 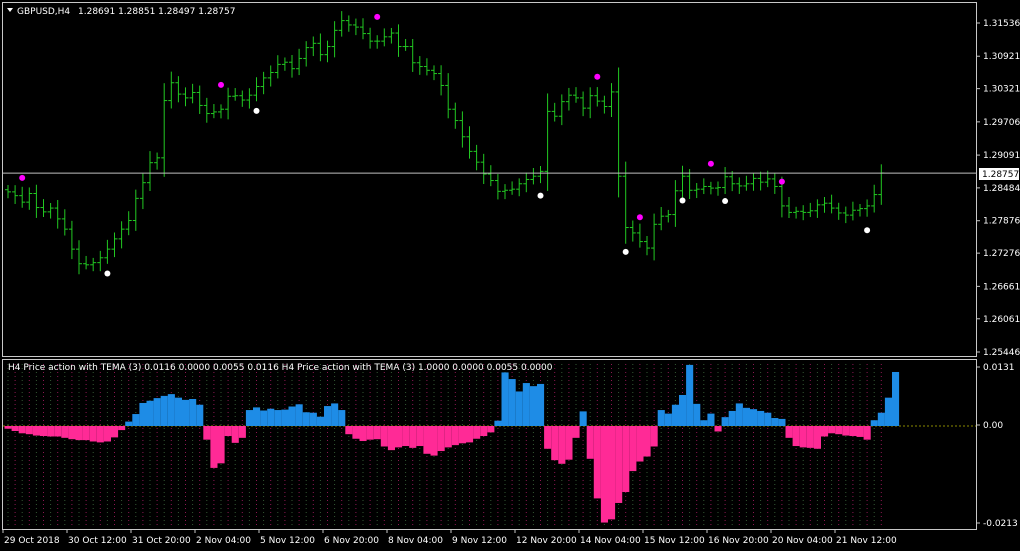 What do you see at coordinates (31, 538) in the screenshot?
I see `time-tick: 29 Oct 2018` at bounding box center [31, 538].